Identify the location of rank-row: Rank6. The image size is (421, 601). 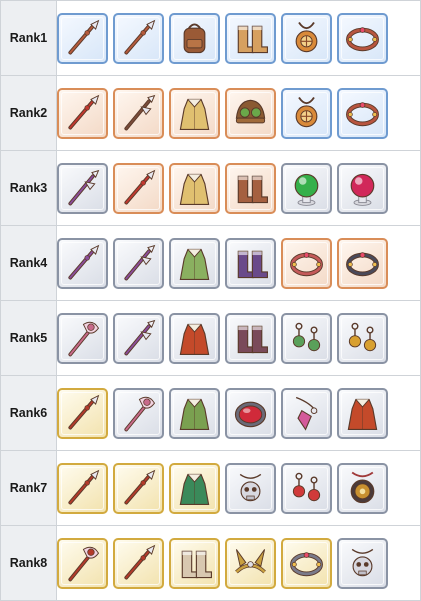
(210, 413).